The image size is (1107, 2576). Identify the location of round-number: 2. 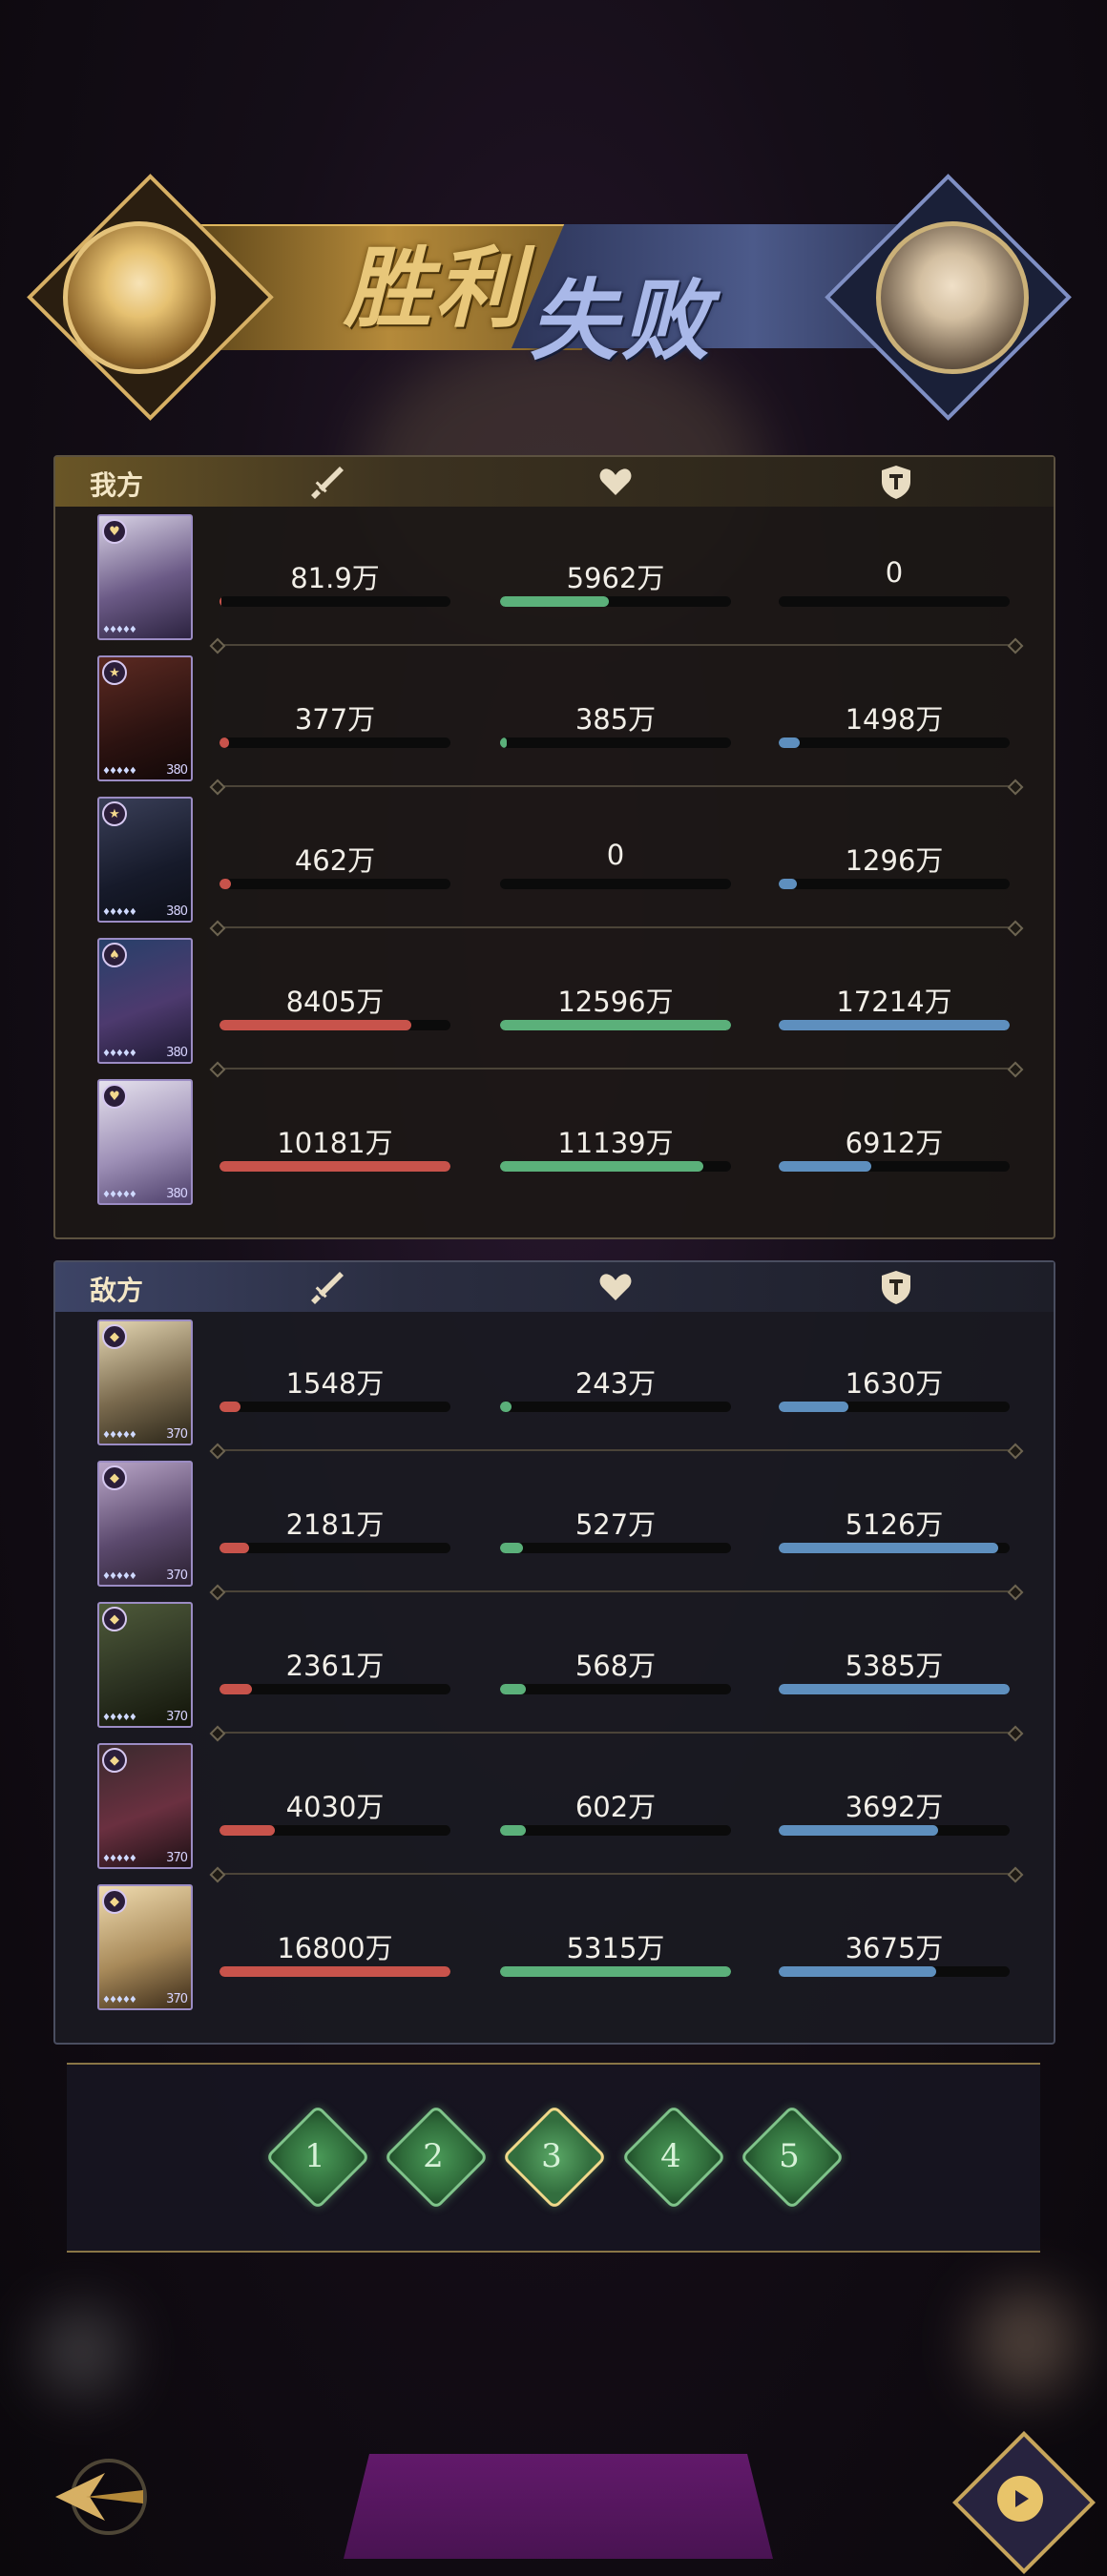
(433, 2156).